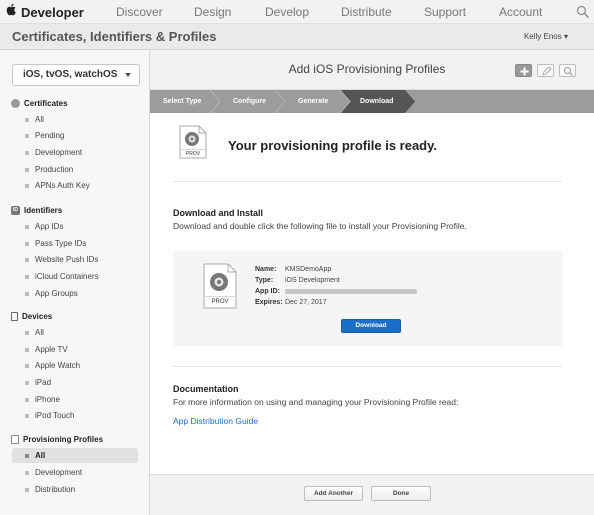 This screenshot has height=515, width=594. I want to click on sidebar-section-certificates: Certificates, so click(39, 103).